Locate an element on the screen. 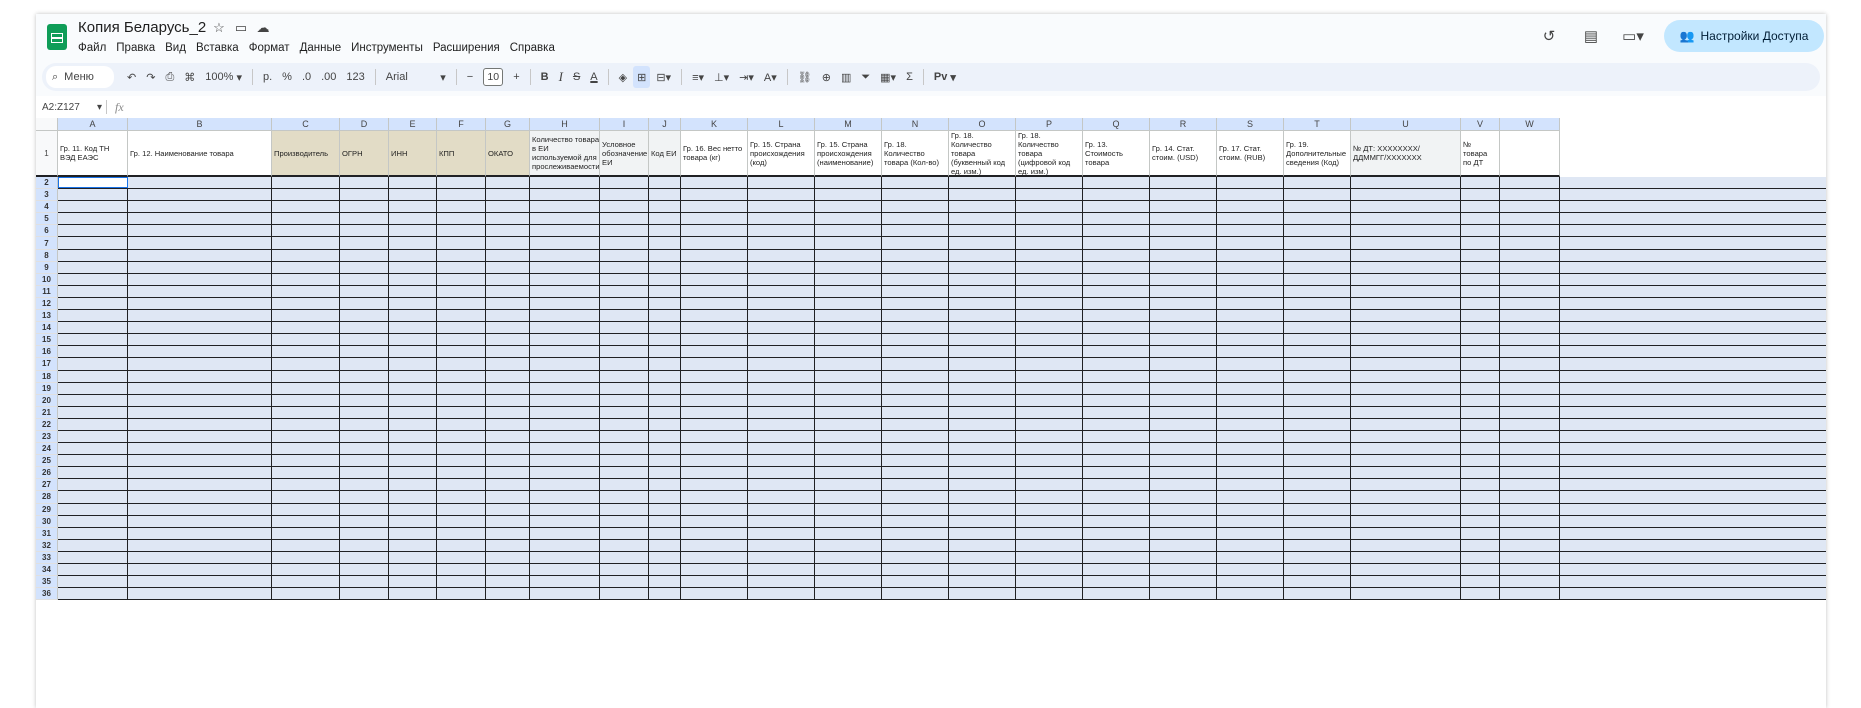  cloud-status-icon: ☁ is located at coordinates (263, 28).